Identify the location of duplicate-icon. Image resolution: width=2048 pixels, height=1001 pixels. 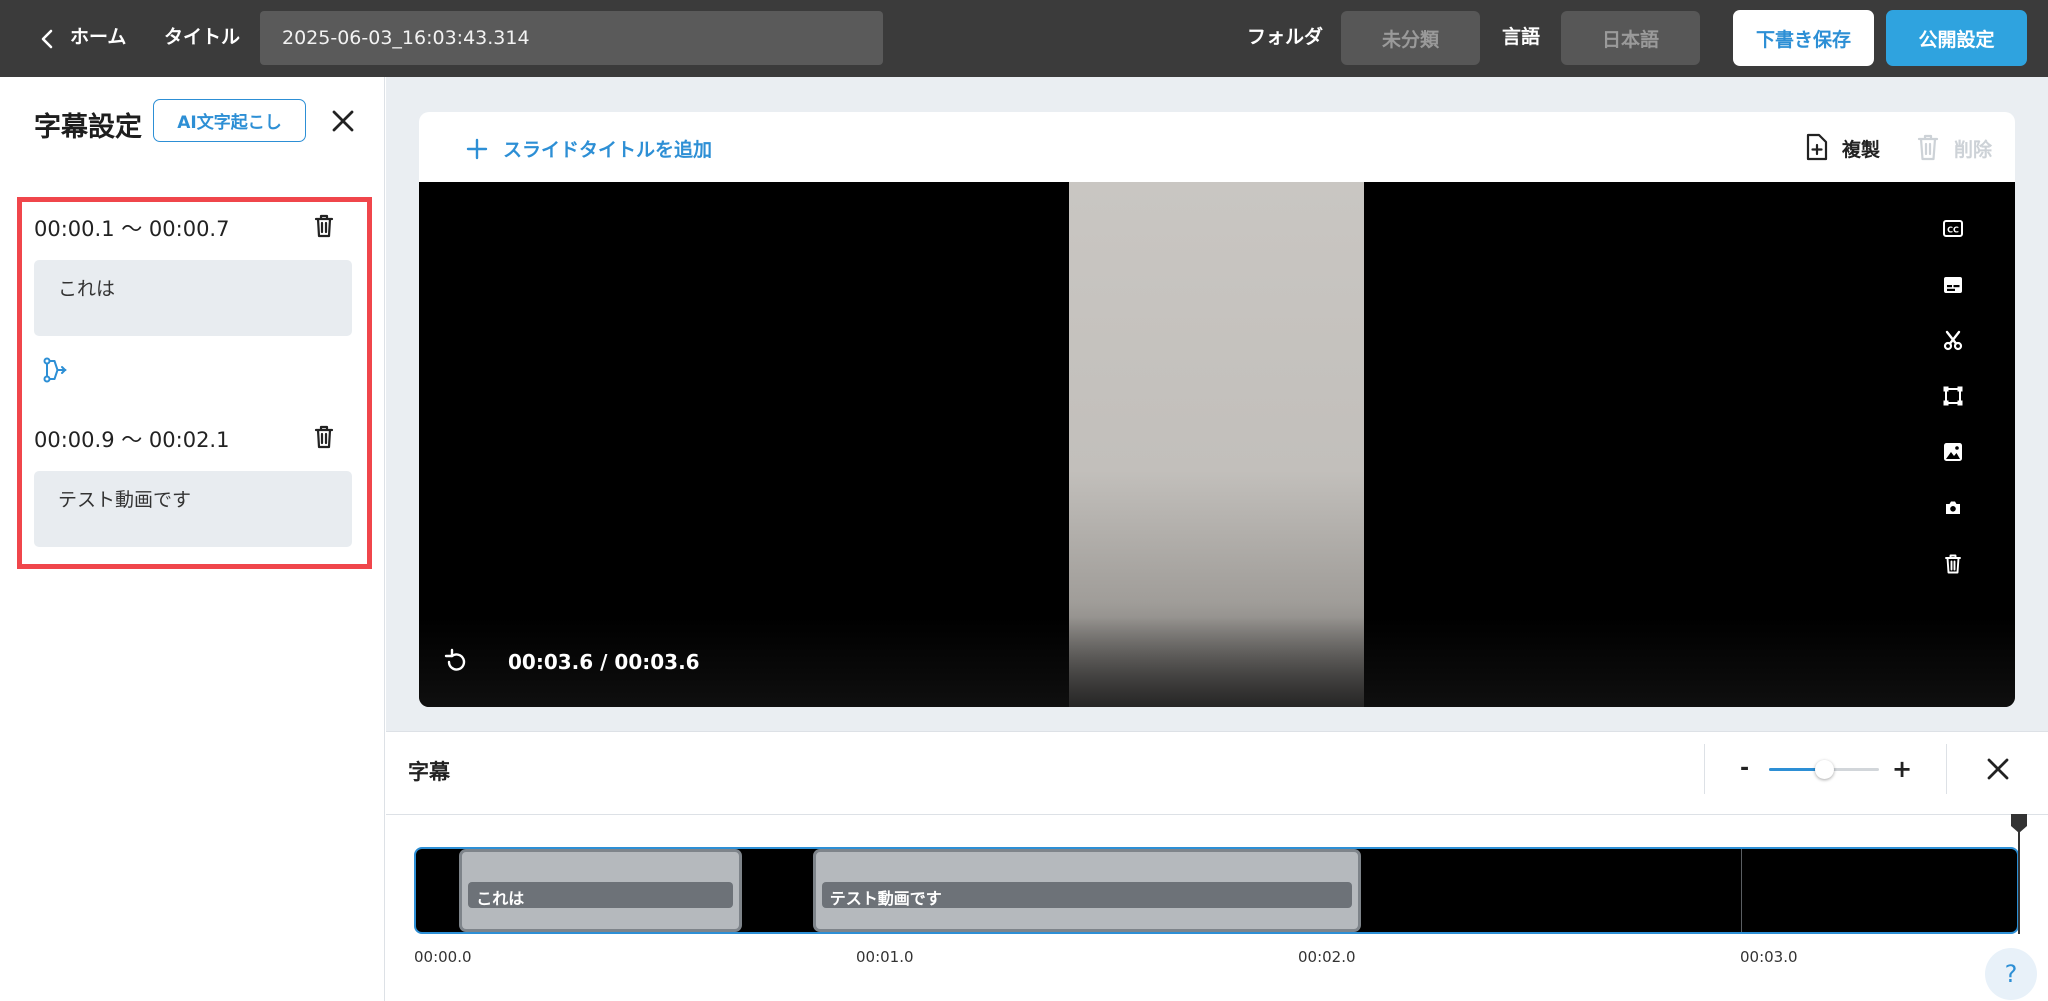
(1817, 147).